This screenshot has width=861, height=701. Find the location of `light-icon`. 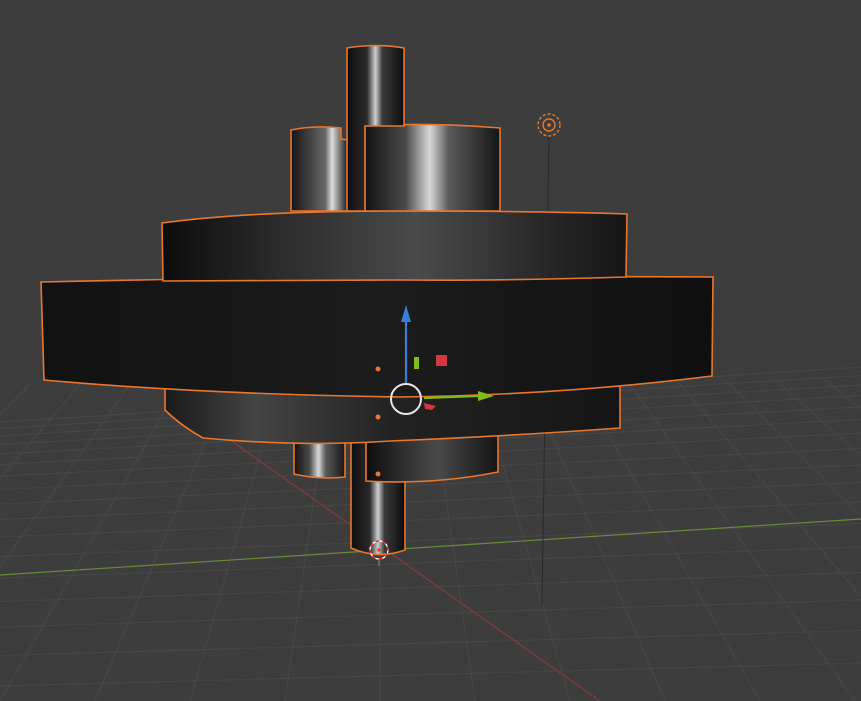

light-icon is located at coordinates (549, 125).